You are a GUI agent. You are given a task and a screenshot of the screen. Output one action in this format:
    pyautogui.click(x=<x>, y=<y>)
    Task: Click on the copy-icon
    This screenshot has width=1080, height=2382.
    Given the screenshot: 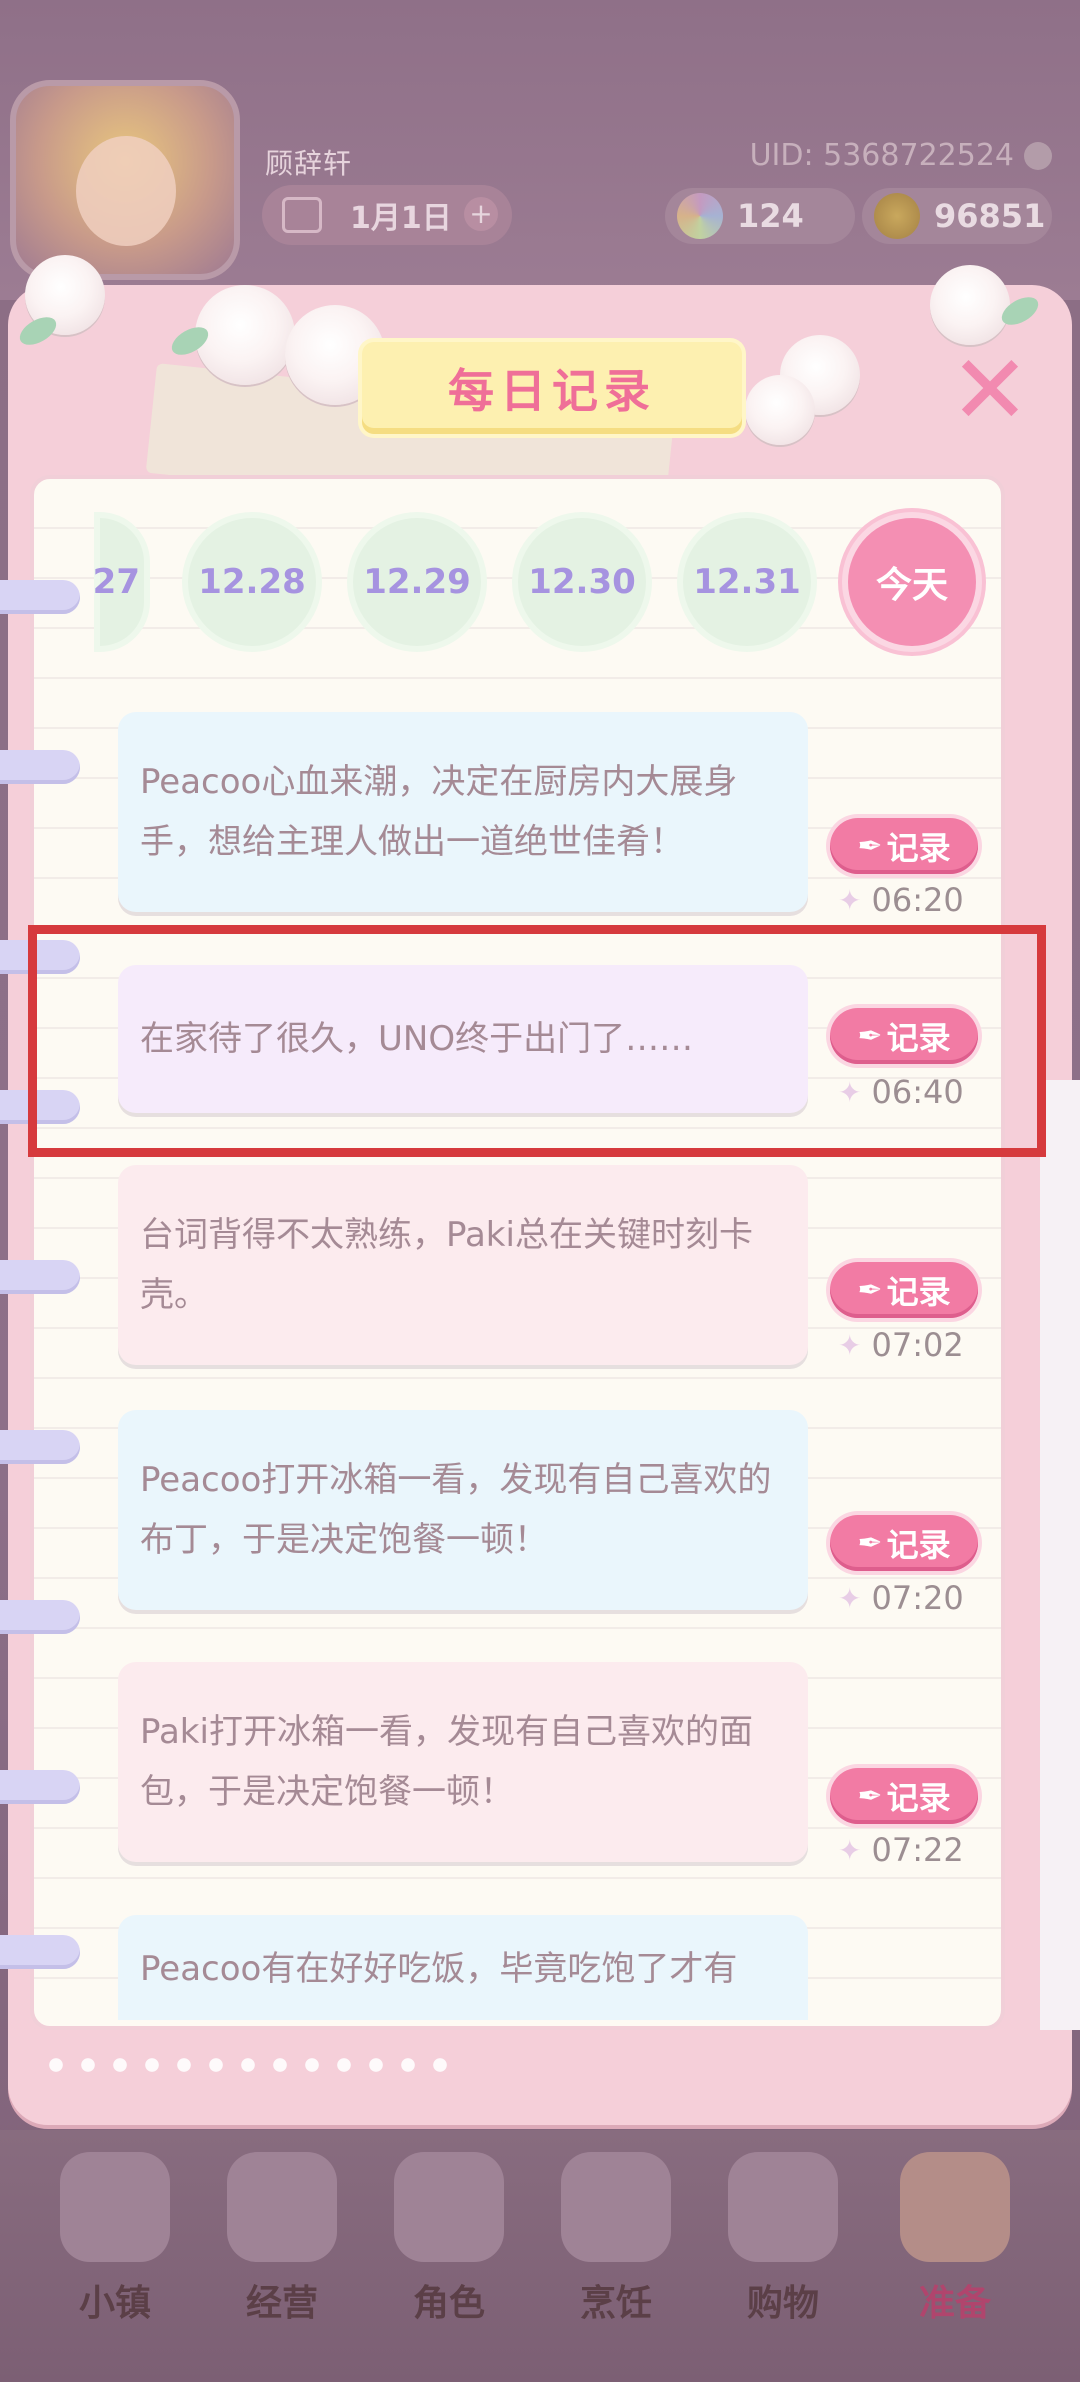 What is the action you would take?
    pyautogui.click(x=1038, y=155)
    